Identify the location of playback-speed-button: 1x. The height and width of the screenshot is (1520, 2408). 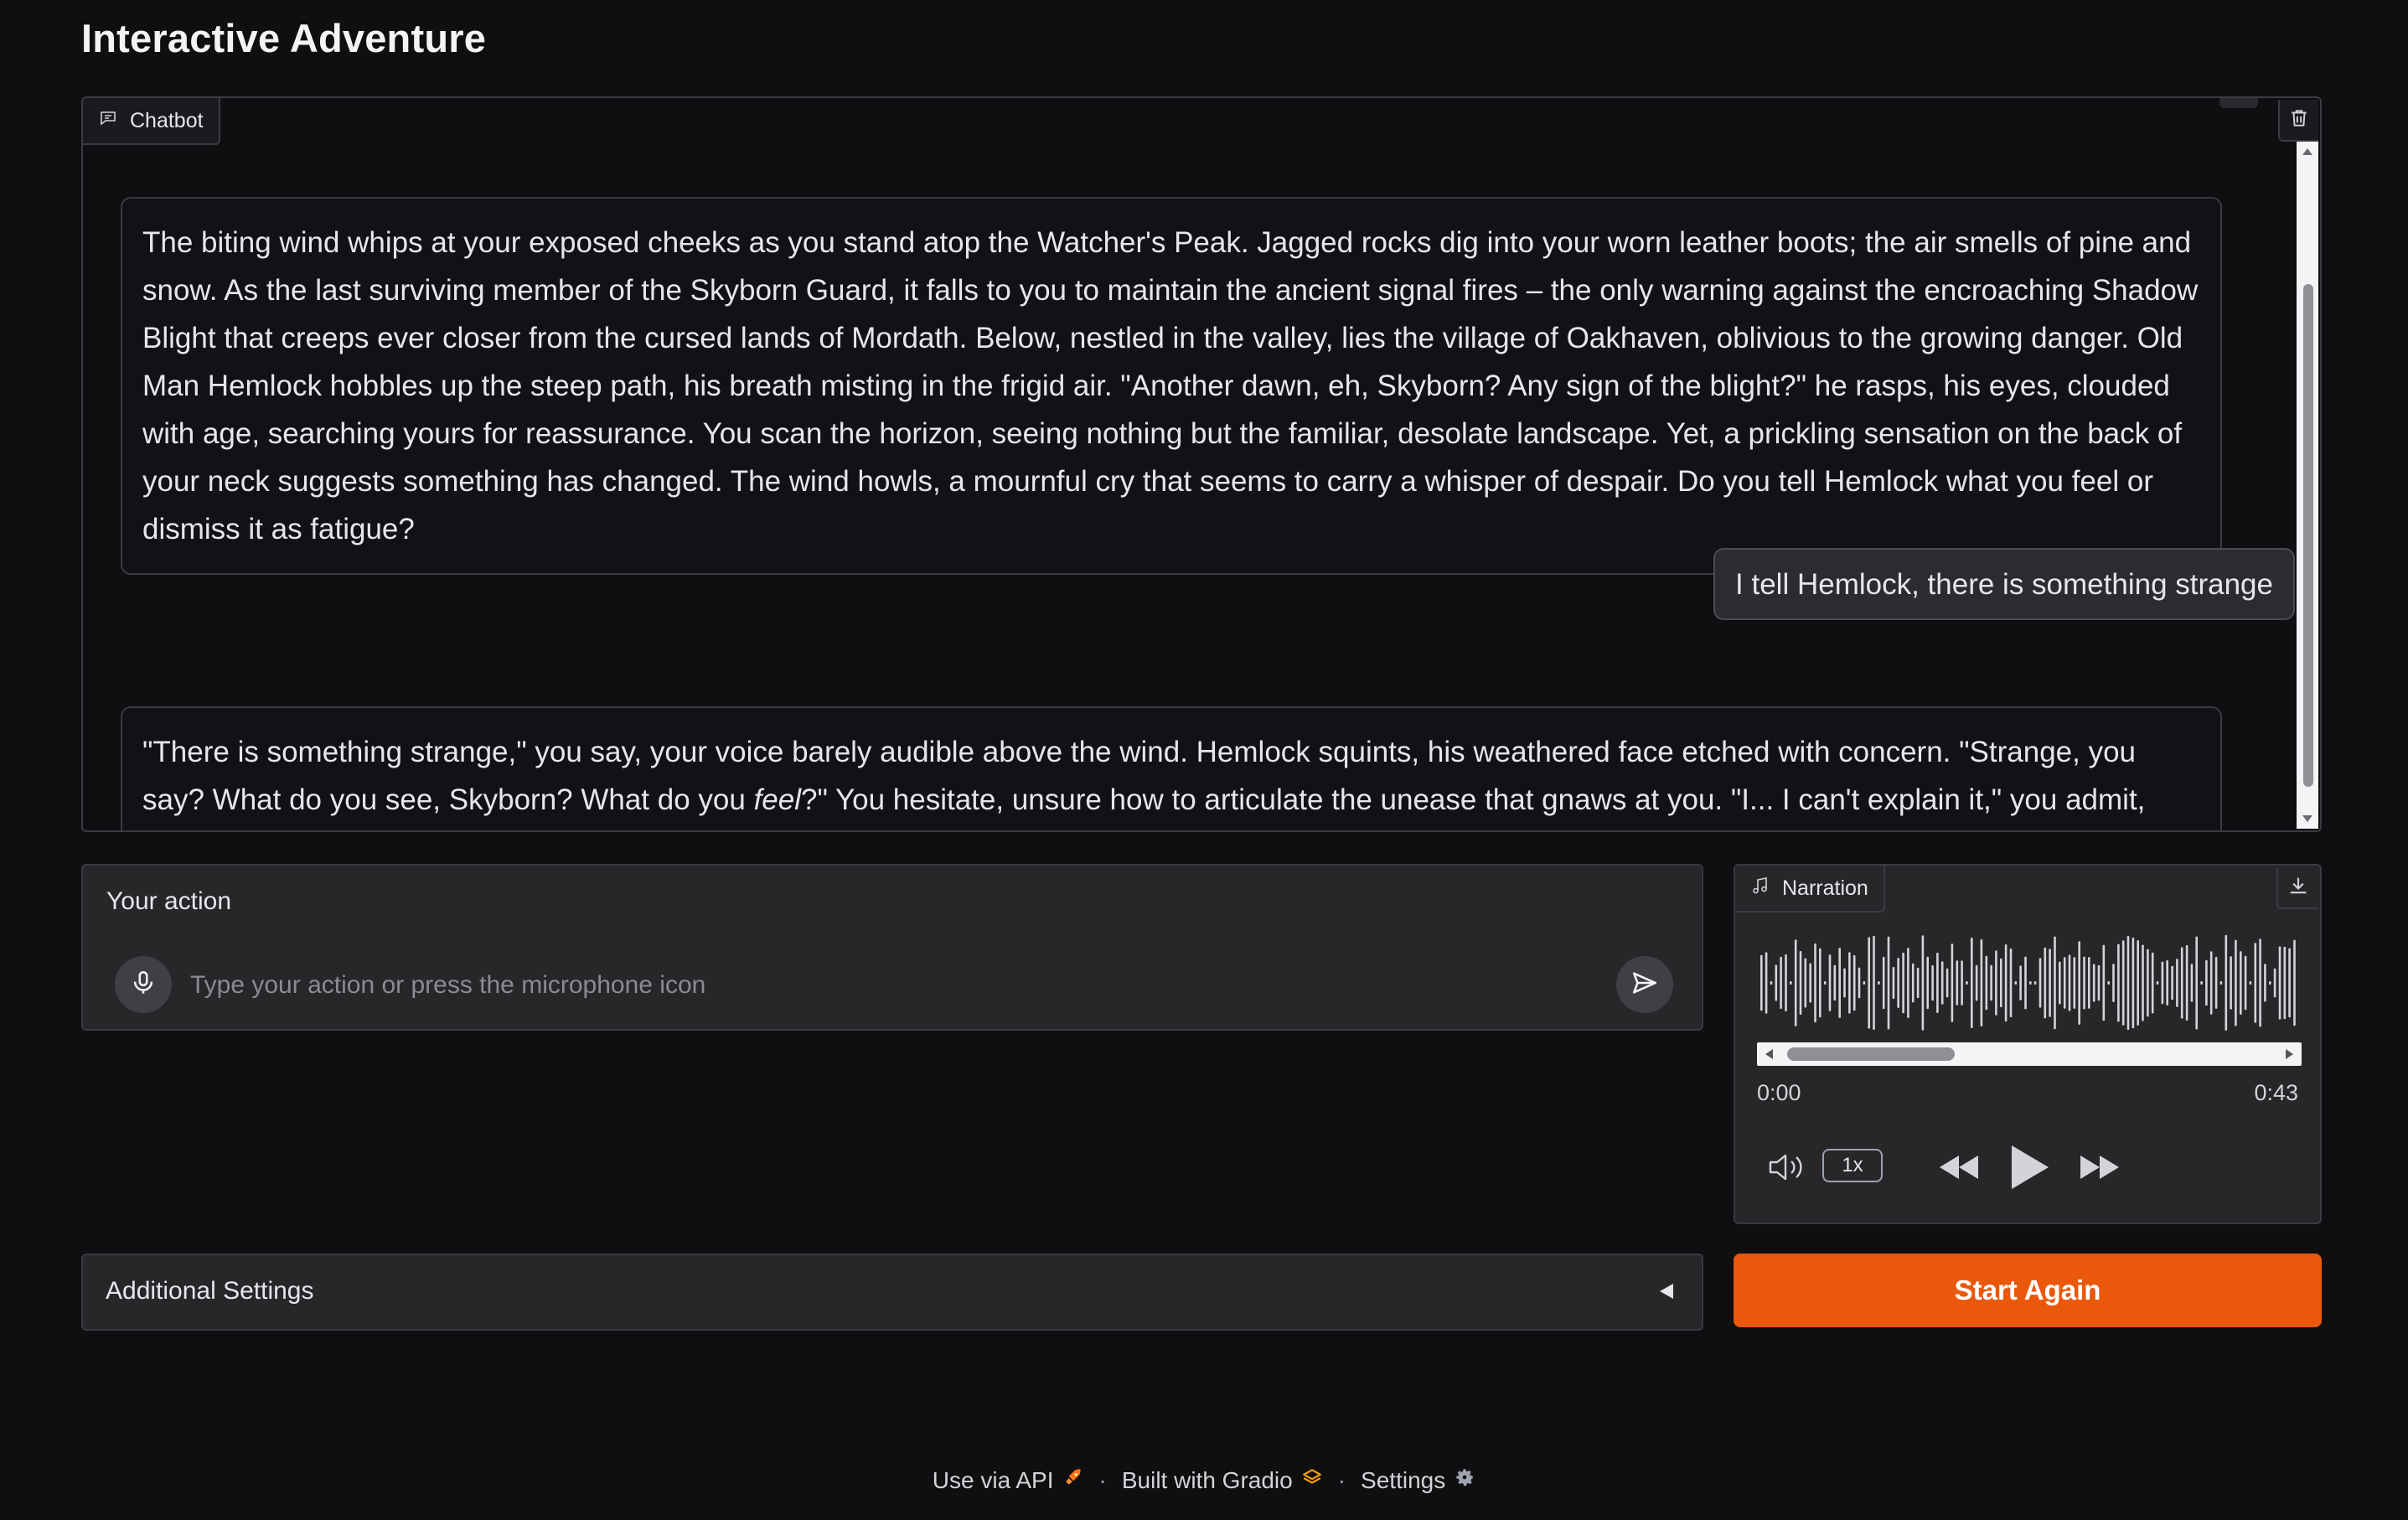
(1852, 1165).